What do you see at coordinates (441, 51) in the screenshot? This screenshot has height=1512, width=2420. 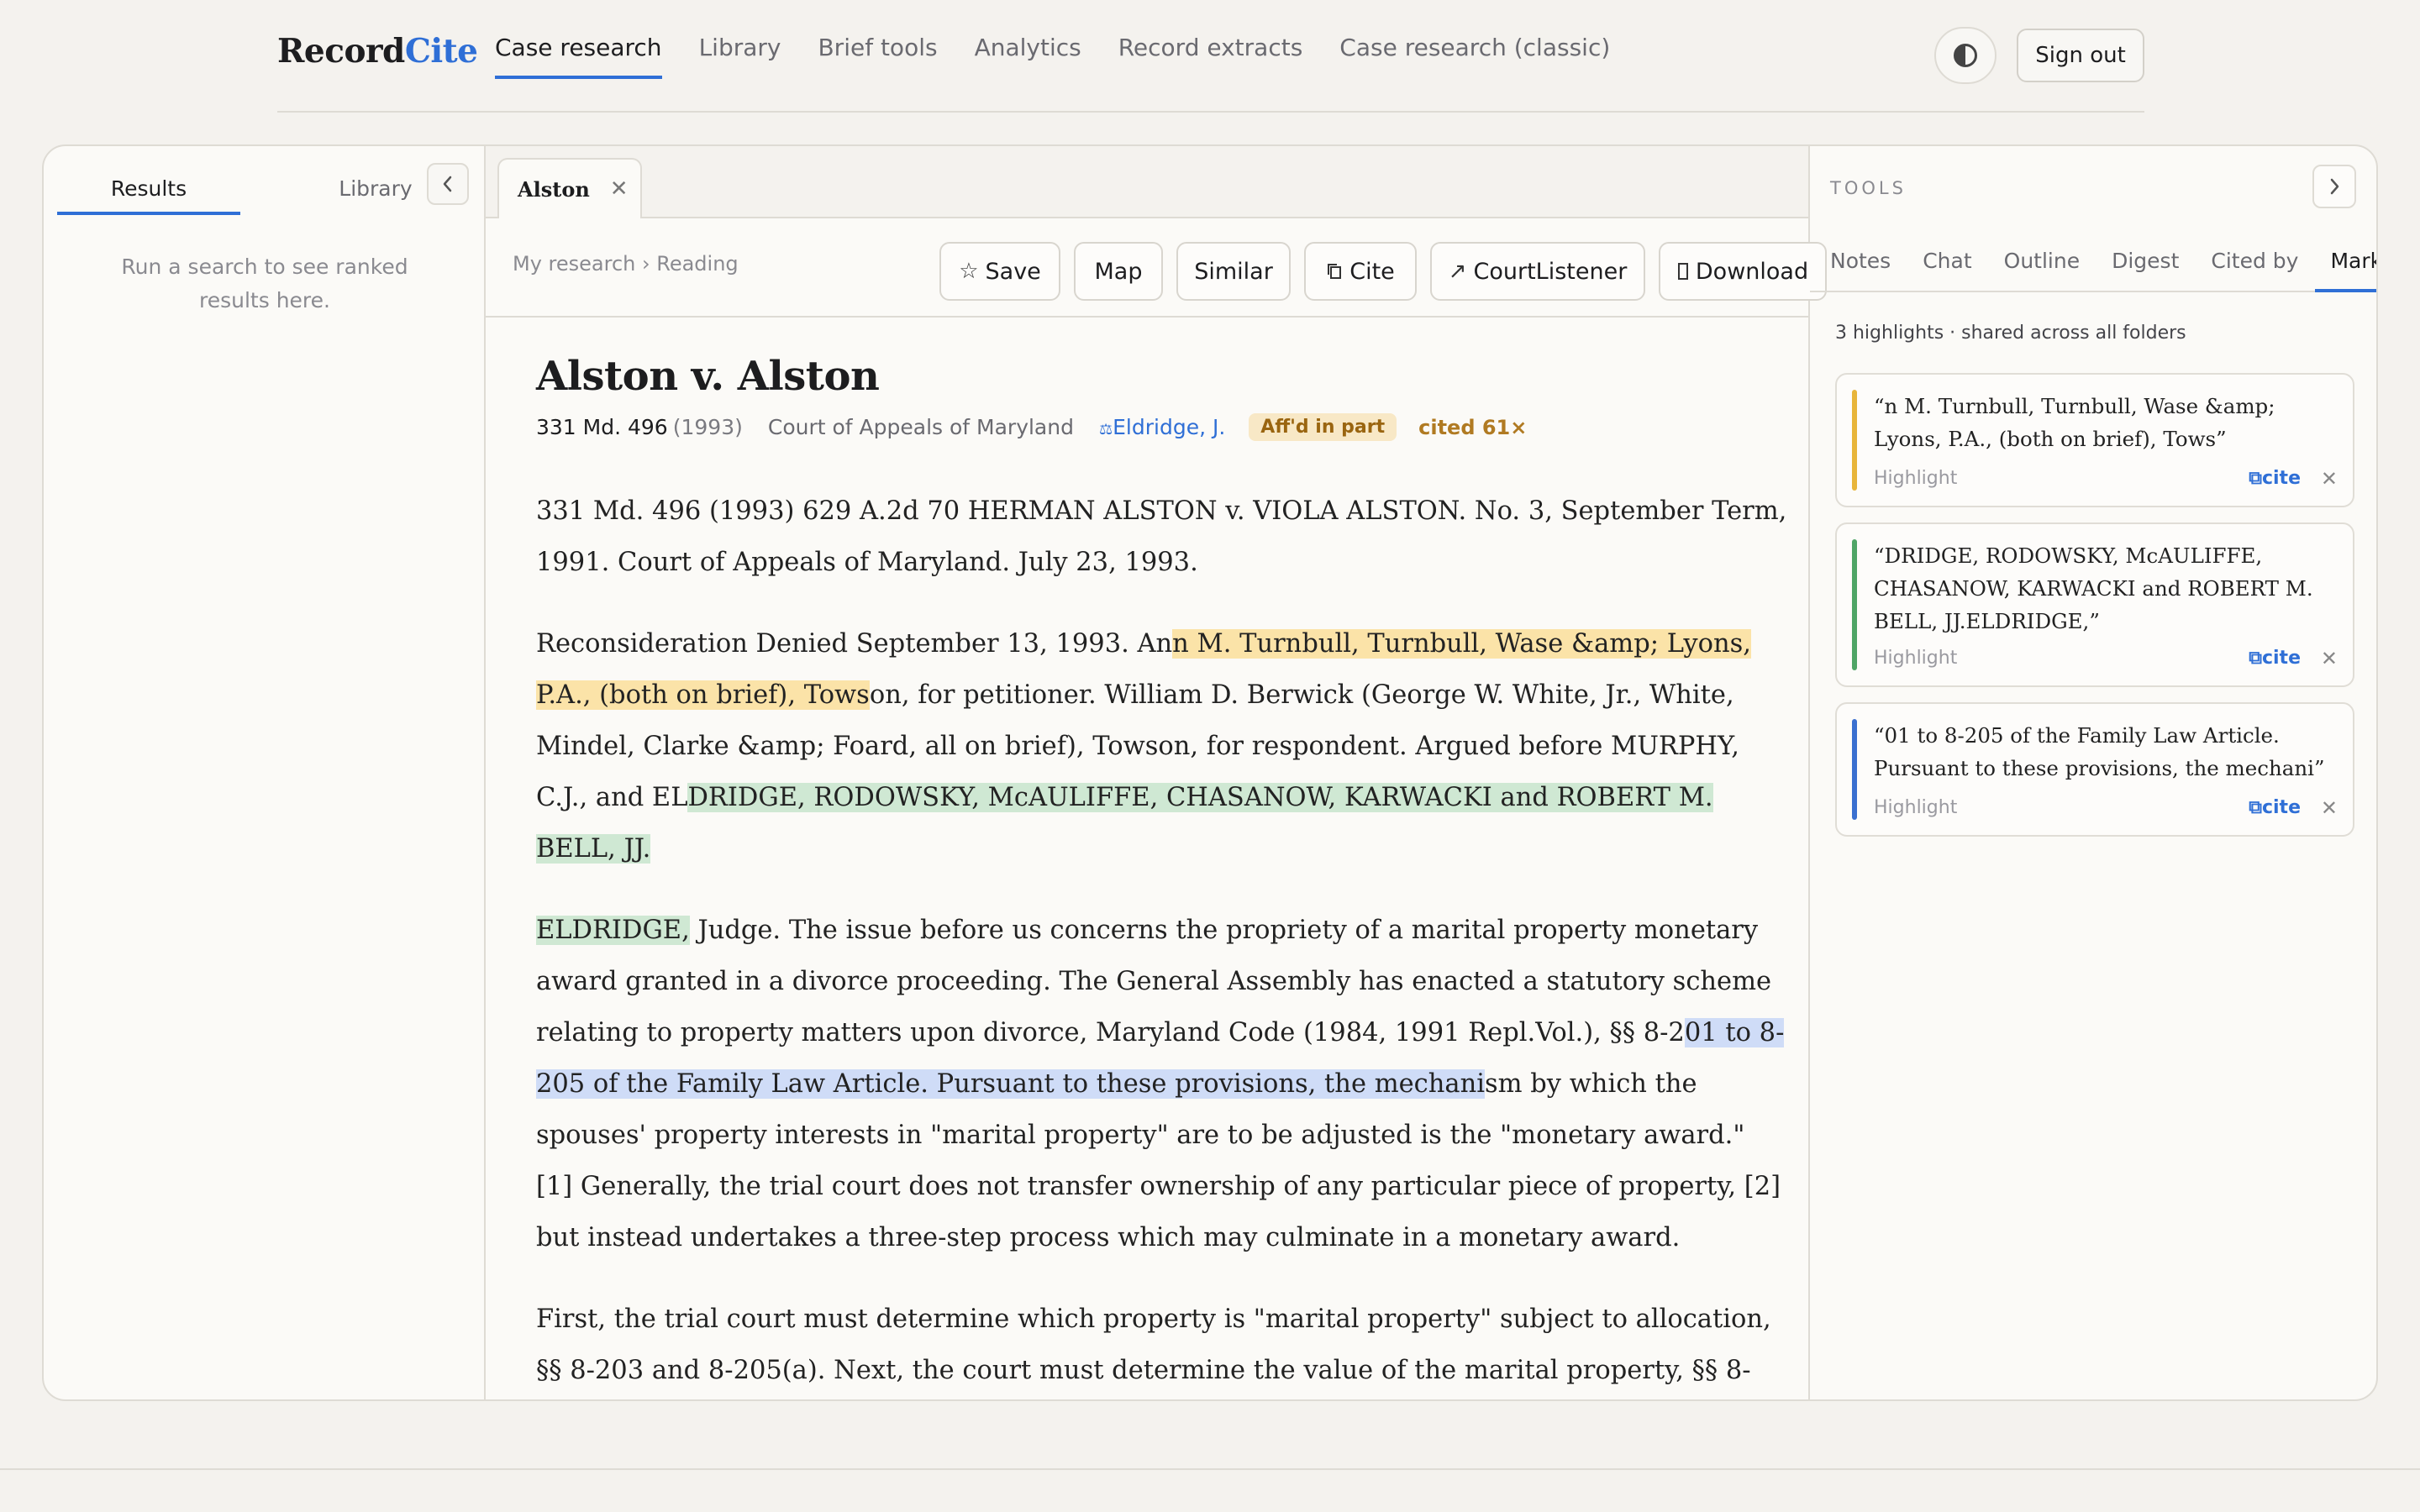 I see `brand-part-2: Cite` at bounding box center [441, 51].